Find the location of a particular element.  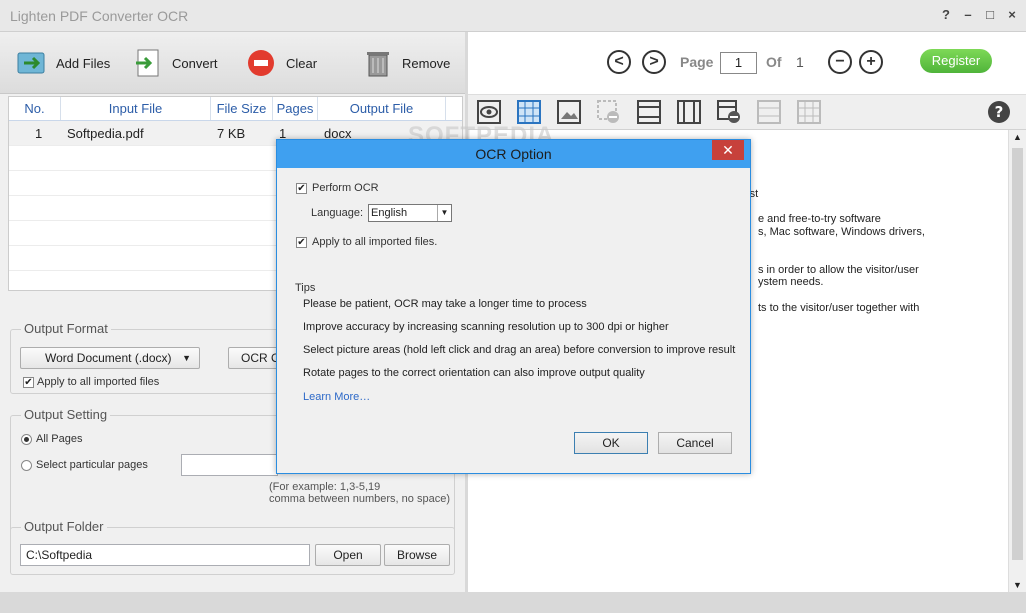

convert-label: Convert is located at coordinates (195, 63).